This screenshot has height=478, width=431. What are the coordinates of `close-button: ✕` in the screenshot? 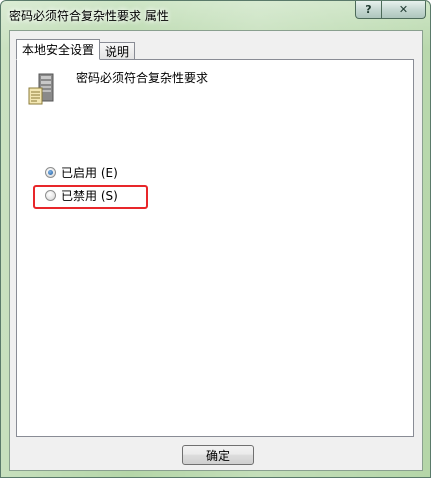 It's located at (404, 10).